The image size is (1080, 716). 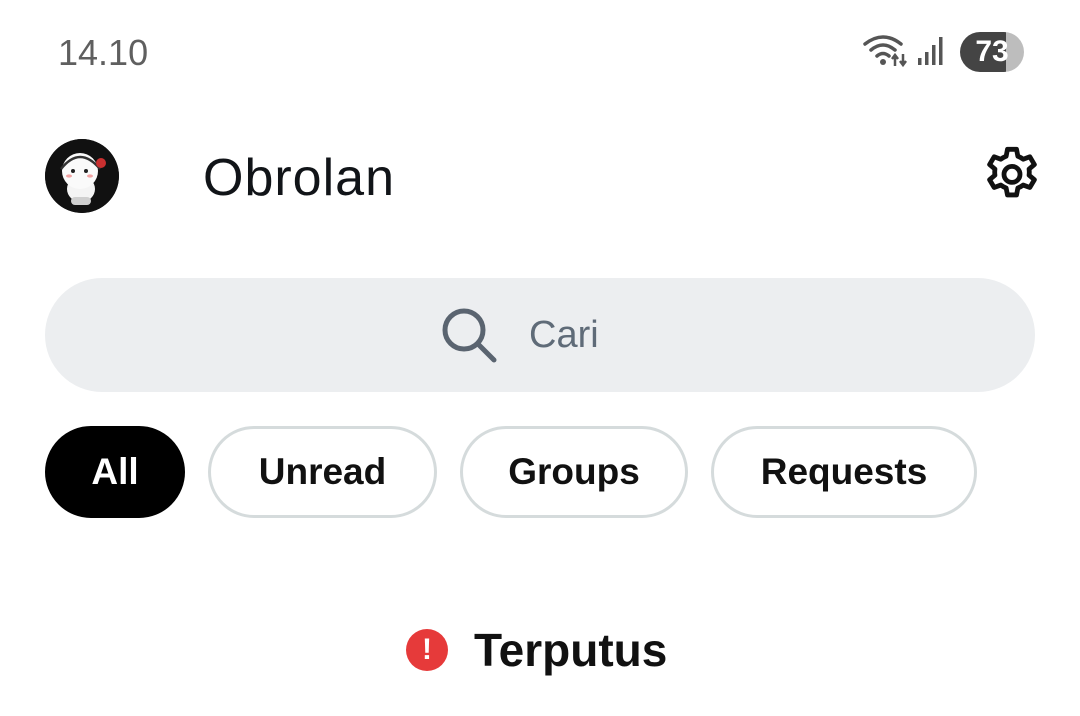 What do you see at coordinates (299, 178) in the screenshot?
I see `page-title: Obrolan` at bounding box center [299, 178].